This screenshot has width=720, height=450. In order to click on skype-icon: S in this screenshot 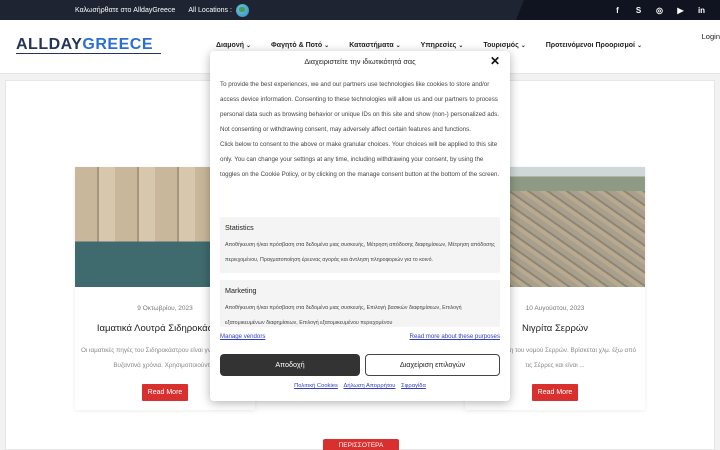, I will do `click(638, 10)`.